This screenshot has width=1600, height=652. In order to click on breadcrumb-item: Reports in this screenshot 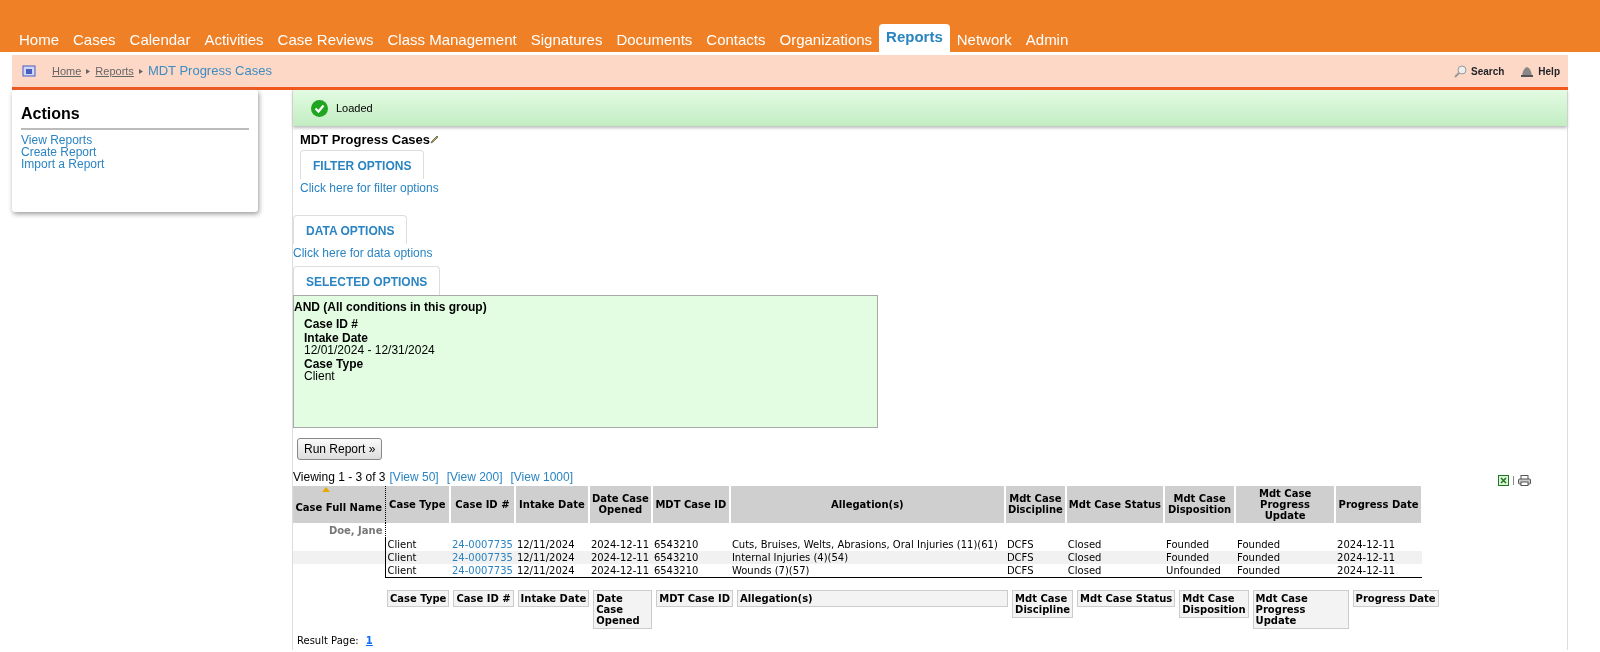, I will do `click(114, 71)`.